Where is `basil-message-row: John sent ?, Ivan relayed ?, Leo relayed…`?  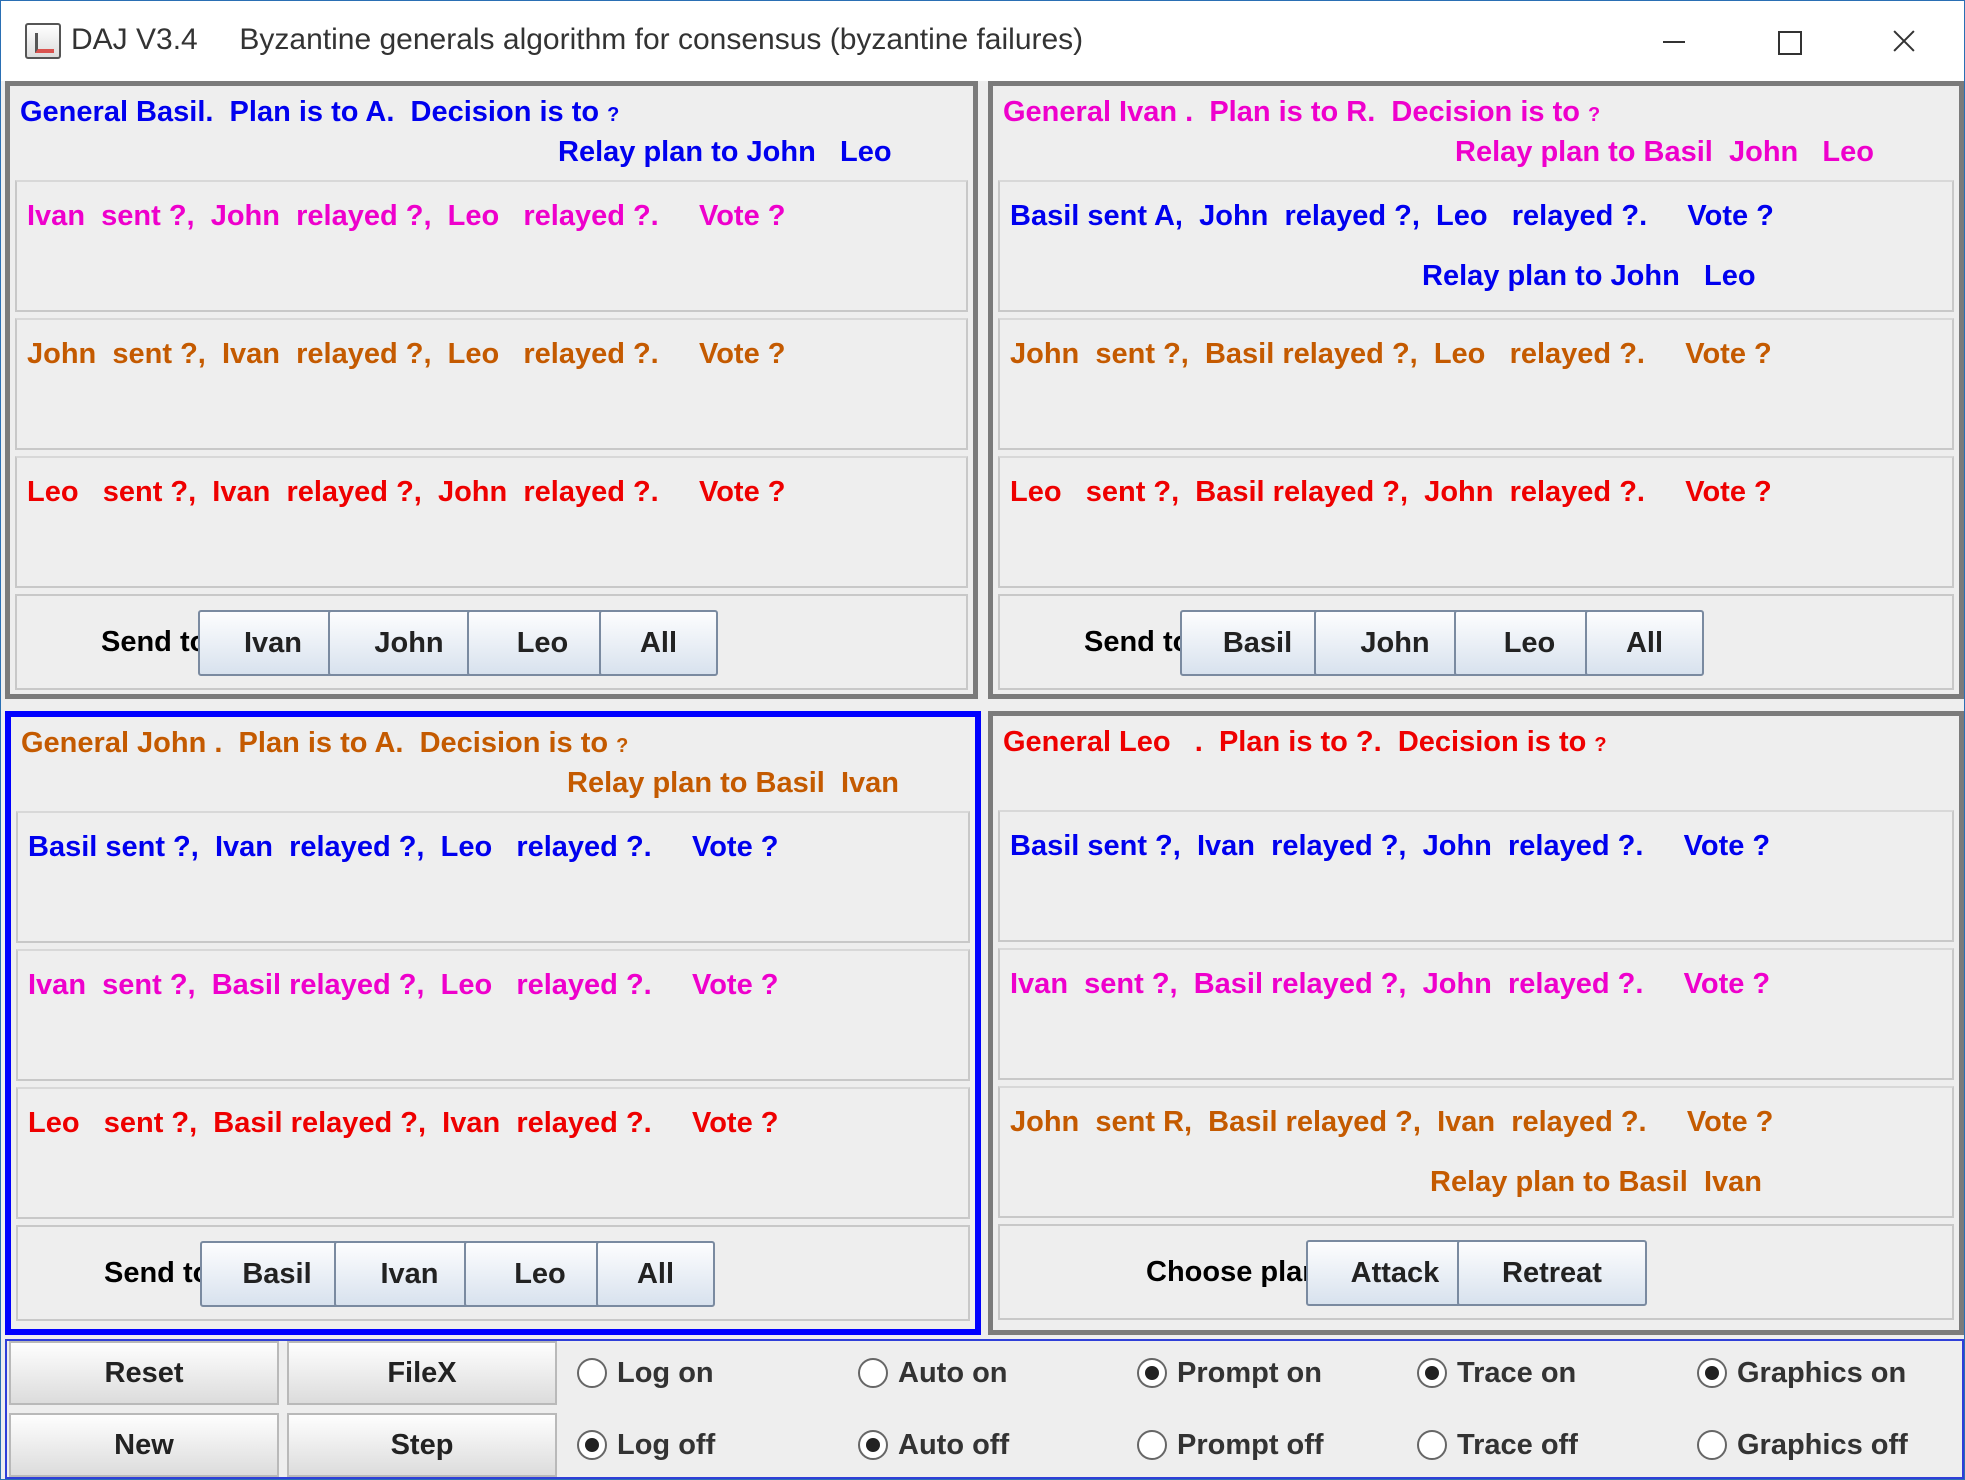
basil-message-row: John sent ?, Ivan relayed ?, Leo relayed… is located at coordinates (491, 384).